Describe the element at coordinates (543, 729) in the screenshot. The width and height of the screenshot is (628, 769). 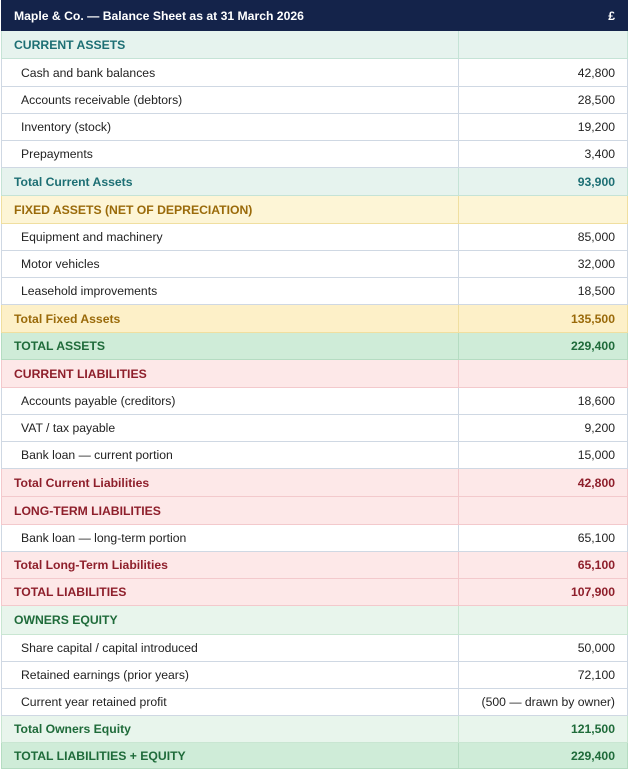
I see `subtotal-amount: 121,500` at that location.